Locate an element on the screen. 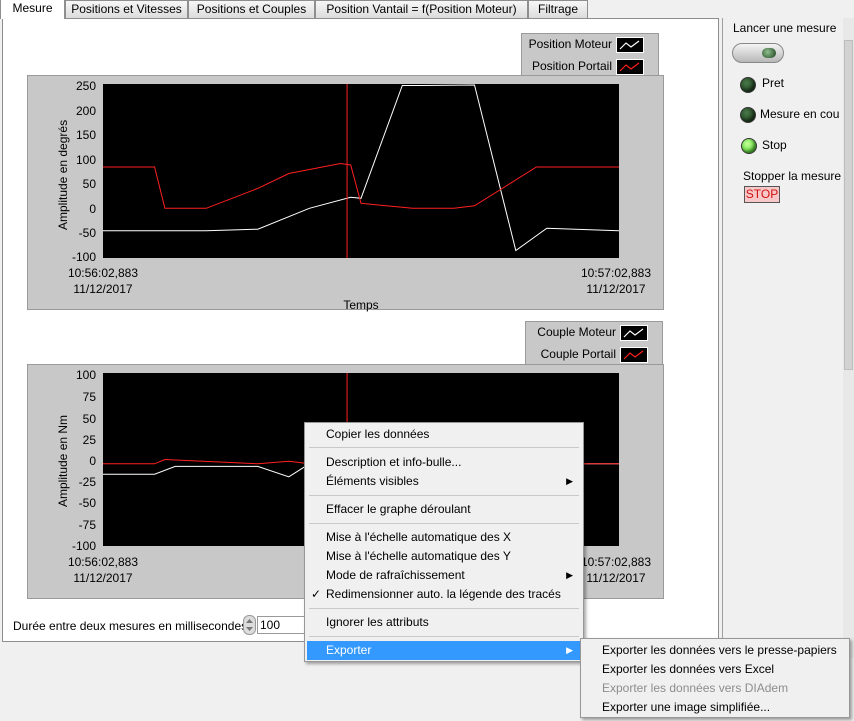 This screenshot has height=721, width=854. menu-item-autoscale-y: Mise à l'échelle automatique des Y is located at coordinates (444, 556).